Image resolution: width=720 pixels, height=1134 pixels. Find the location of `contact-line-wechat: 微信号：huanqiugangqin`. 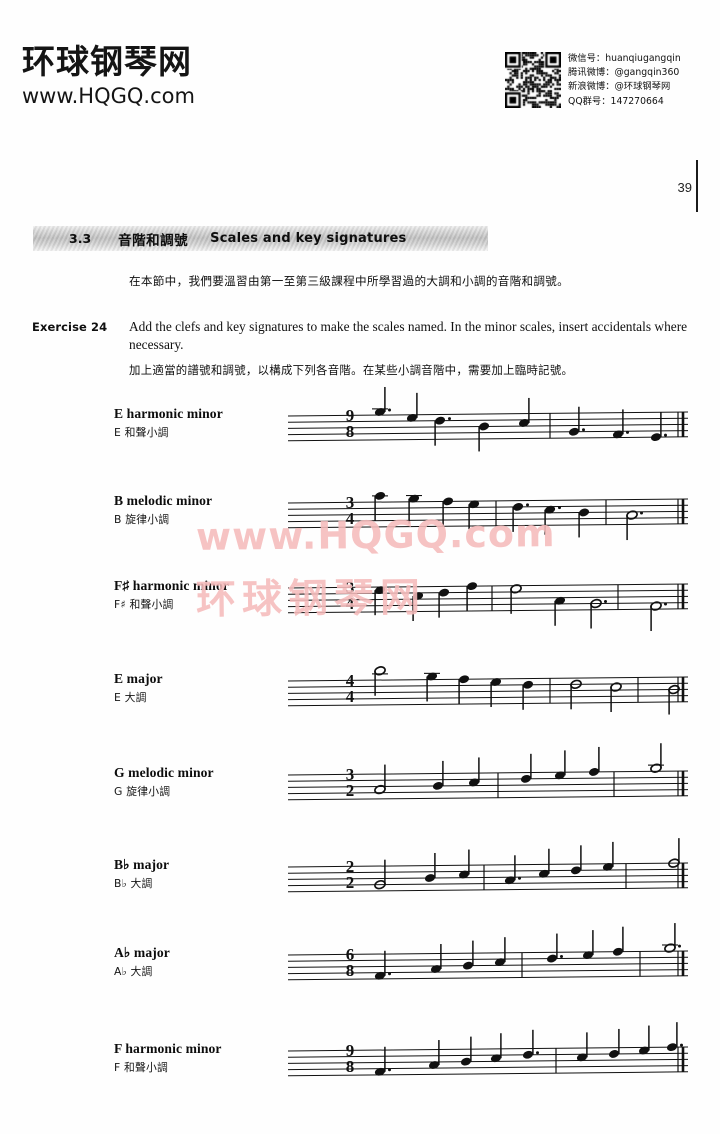

contact-line-wechat: 微信号：huanqiugangqin is located at coordinates (624, 58).